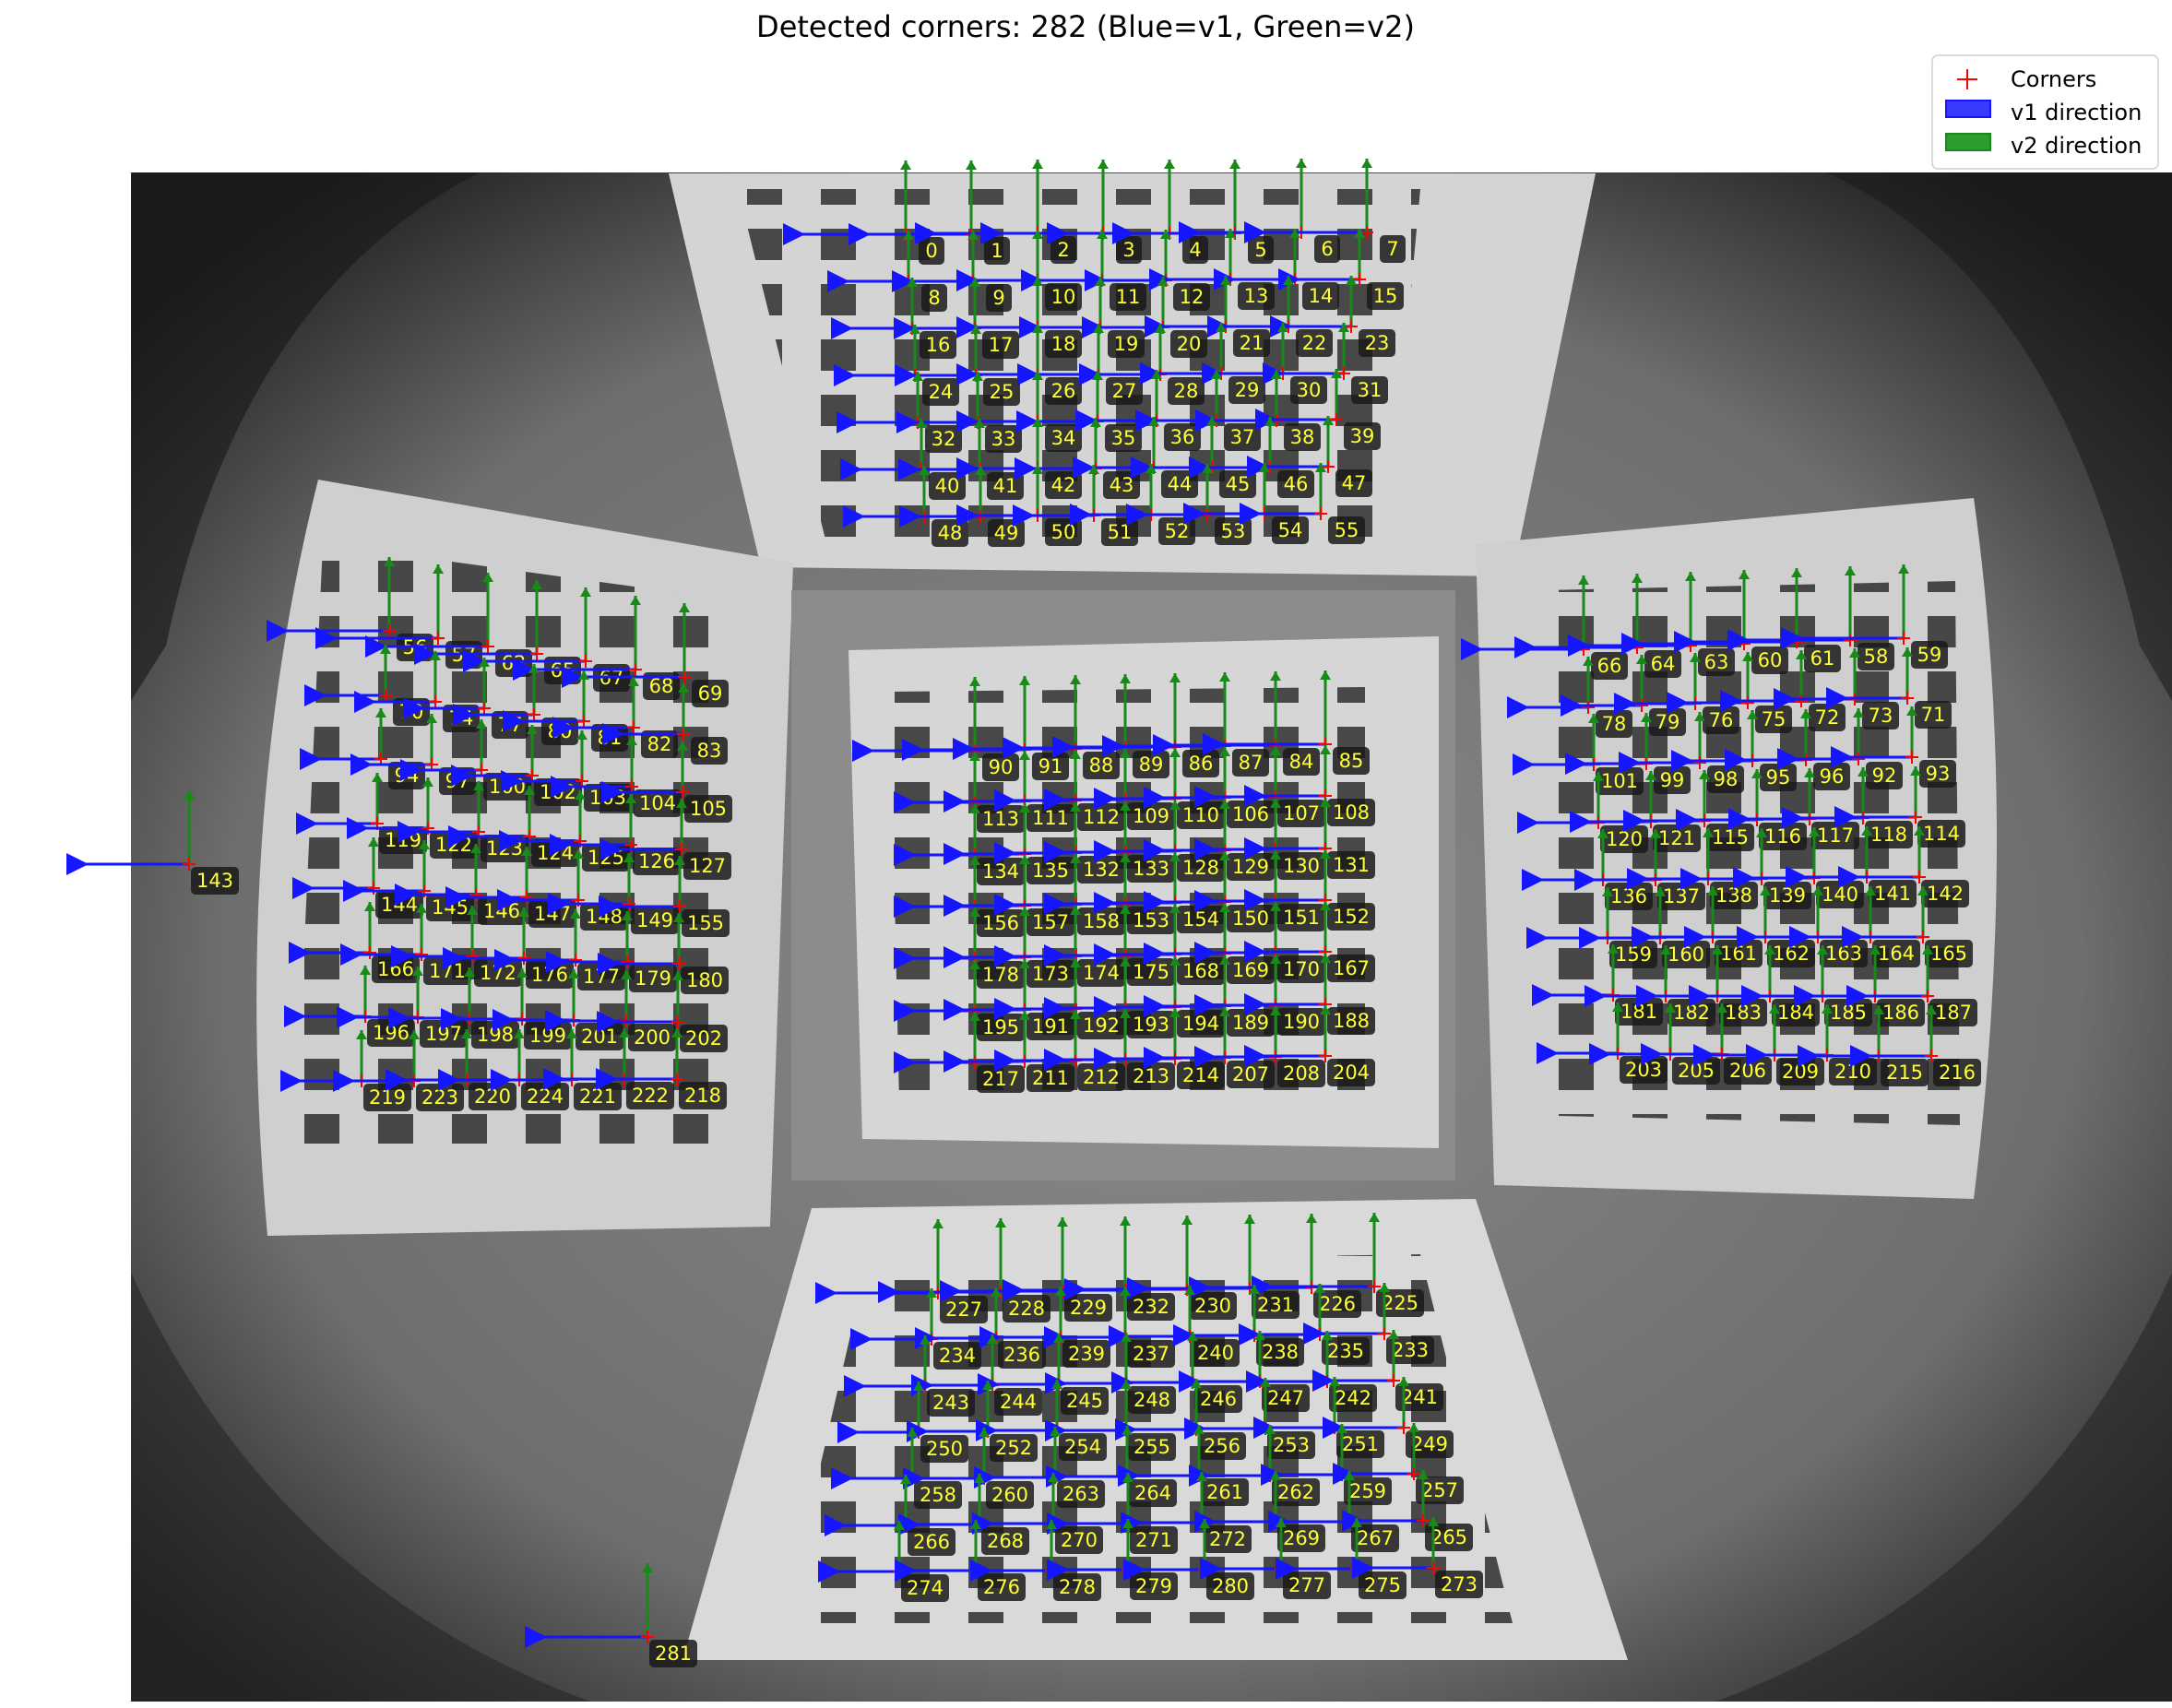 The image size is (2172, 1708). Describe the element at coordinates (1250, 970) in the screenshot. I see `corner-label: 169` at that location.